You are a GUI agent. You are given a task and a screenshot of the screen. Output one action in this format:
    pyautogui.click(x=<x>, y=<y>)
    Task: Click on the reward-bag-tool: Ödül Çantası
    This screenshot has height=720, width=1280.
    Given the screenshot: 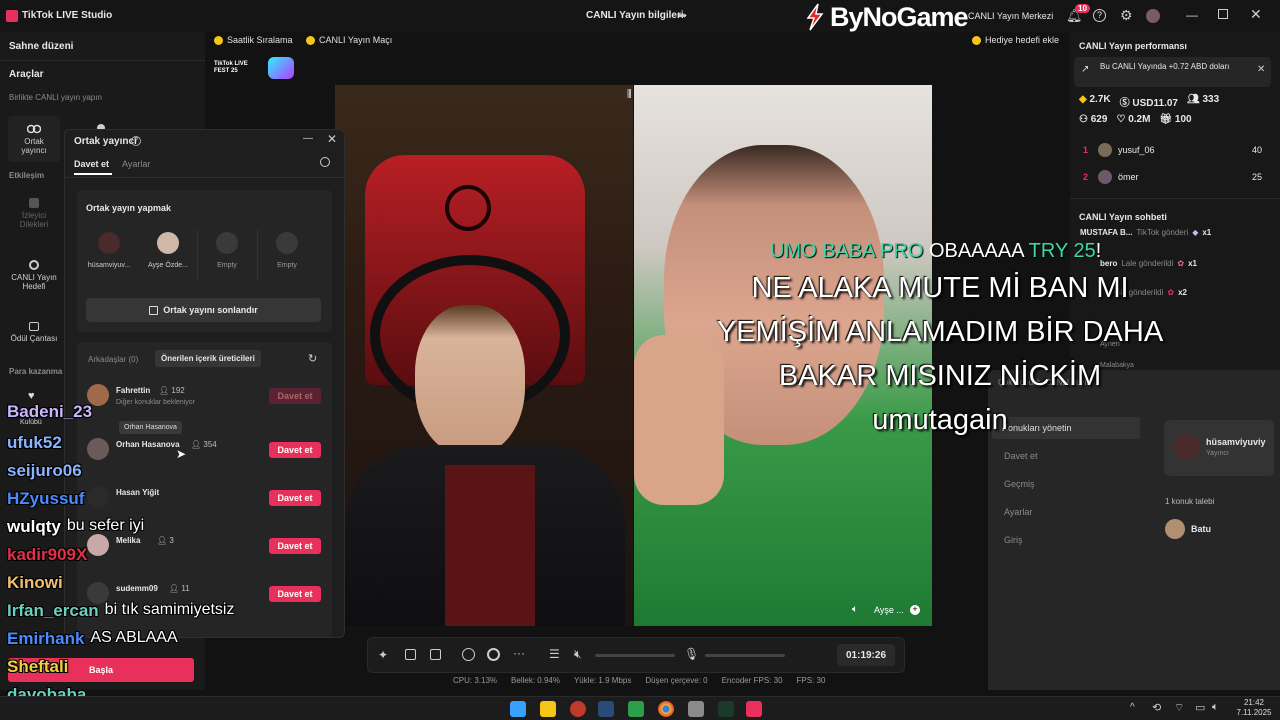 What is the action you would take?
    pyautogui.click(x=34, y=332)
    